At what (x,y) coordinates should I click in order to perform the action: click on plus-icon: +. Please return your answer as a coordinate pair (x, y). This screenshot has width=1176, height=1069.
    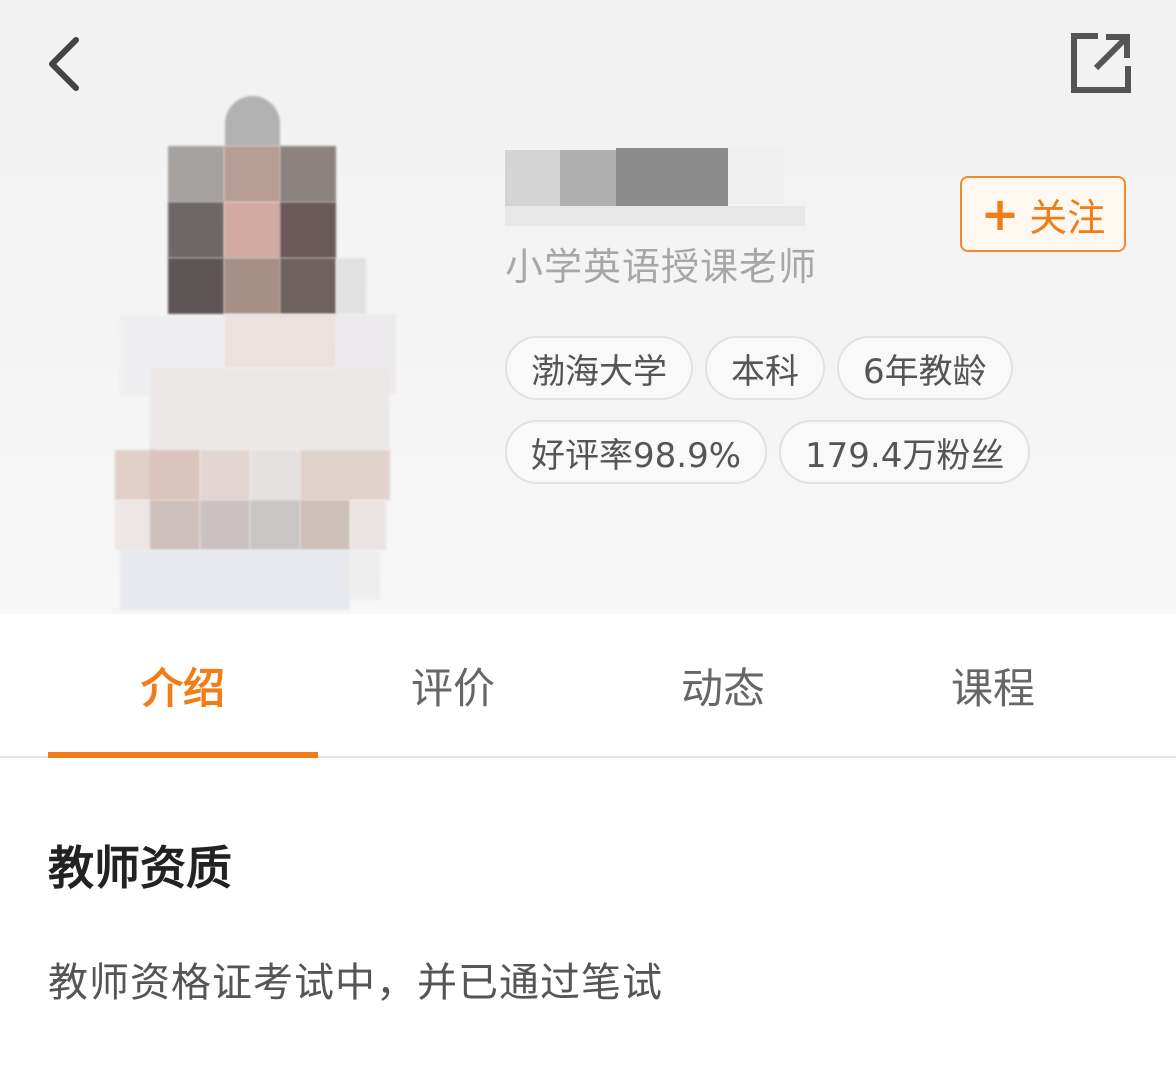
    Looking at the image, I should click on (1000, 214).